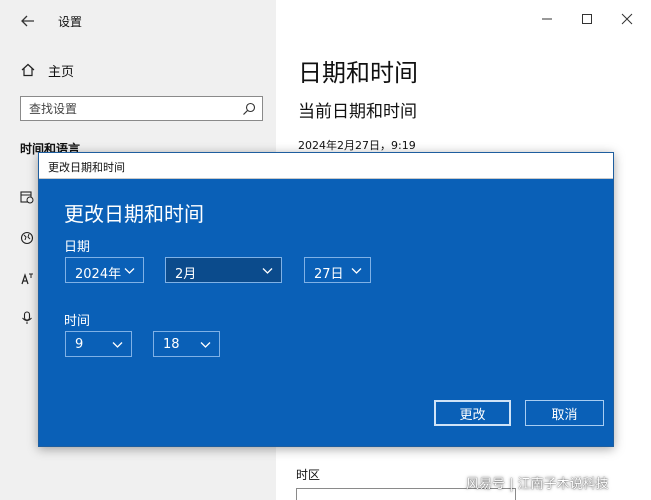  I want to click on window-titlebar: 设置, so click(325, 20).